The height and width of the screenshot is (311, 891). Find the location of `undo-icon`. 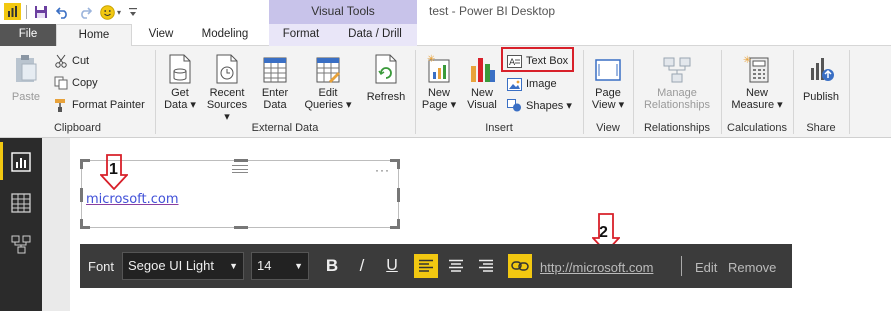

undo-icon is located at coordinates (63, 12).